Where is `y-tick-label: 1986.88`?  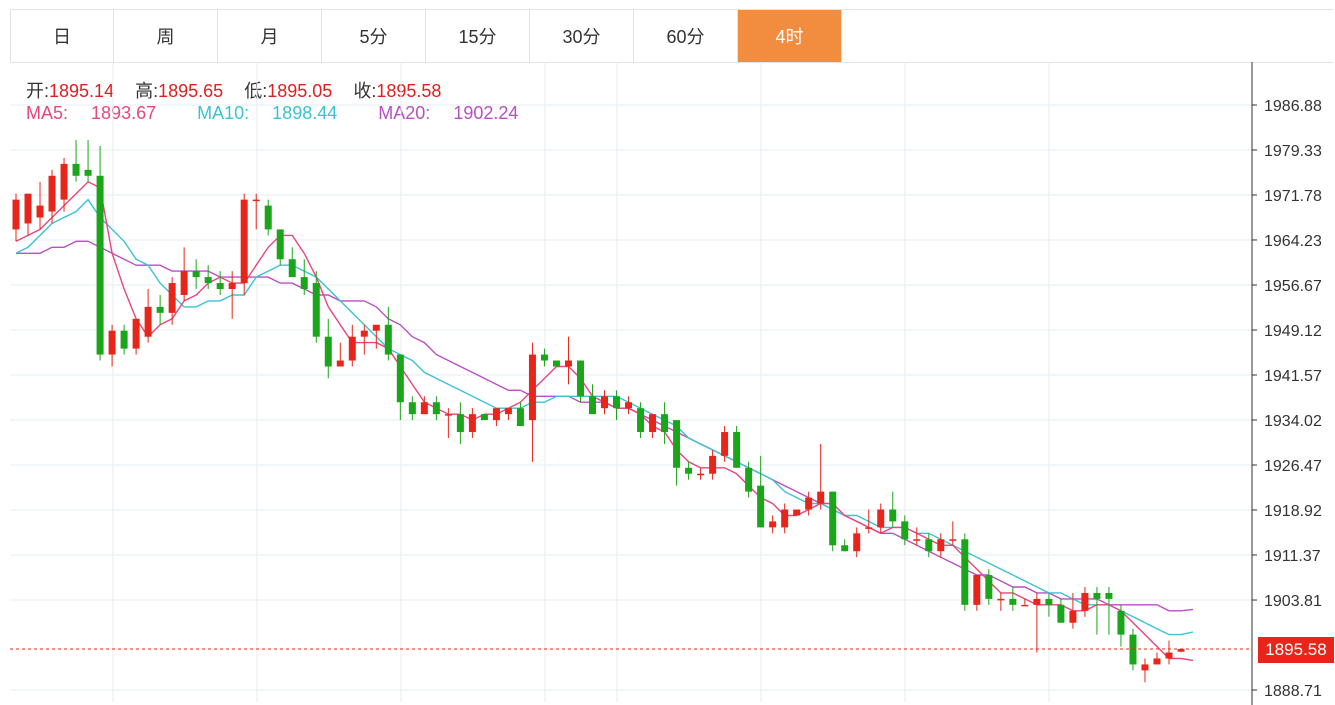 y-tick-label: 1986.88 is located at coordinates (1293, 106).